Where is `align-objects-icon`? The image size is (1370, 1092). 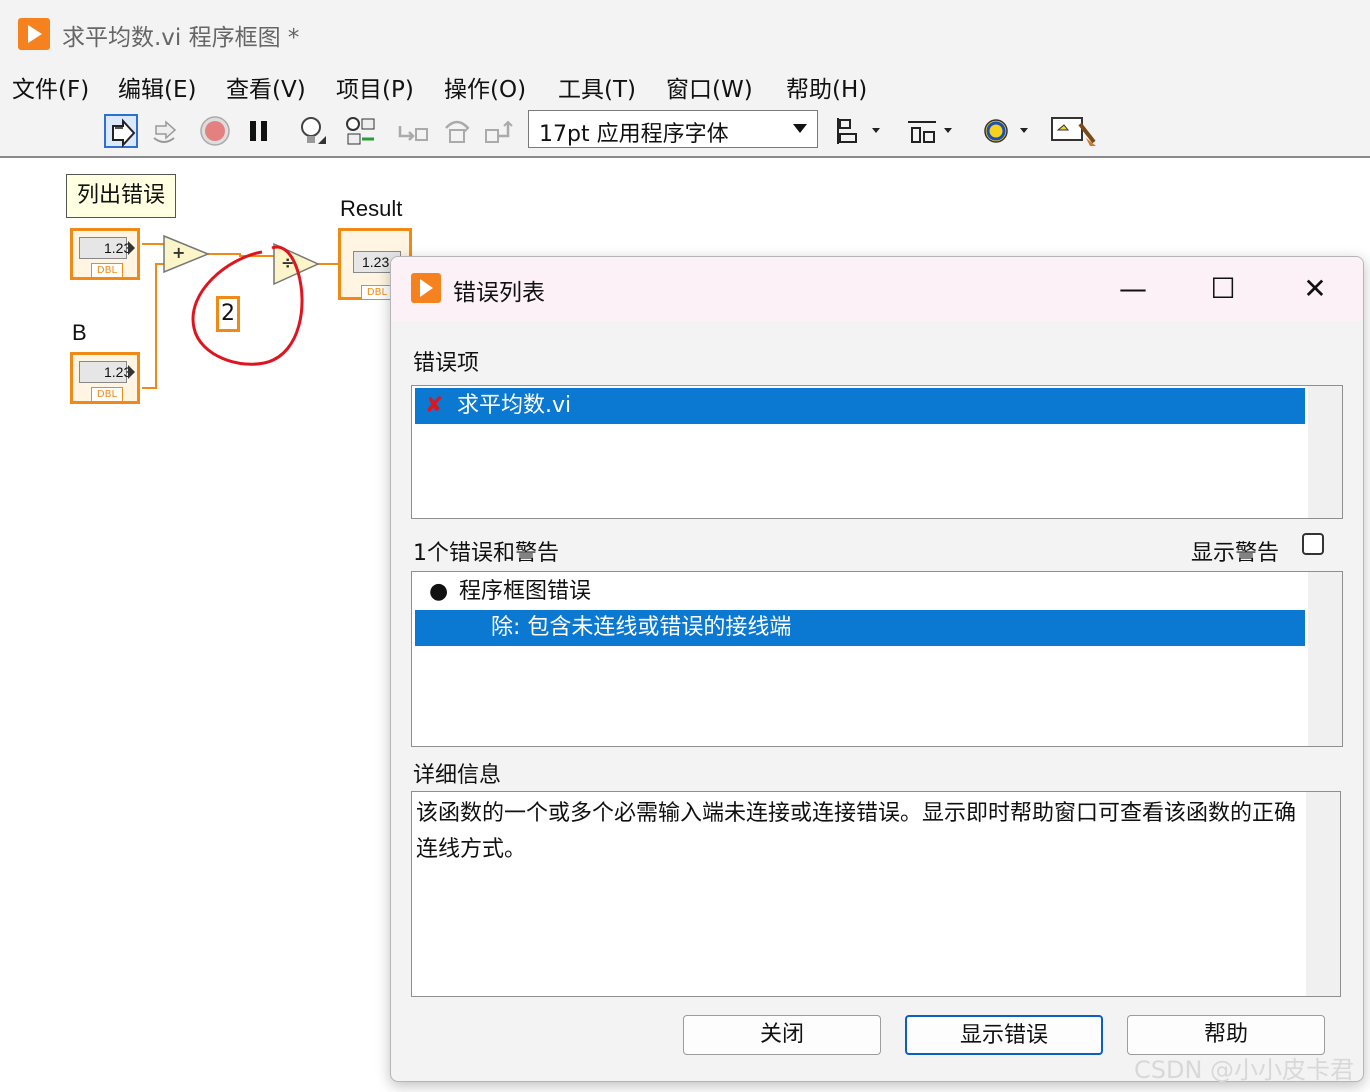
align-objects-icon is located at coordinates (861, 131).